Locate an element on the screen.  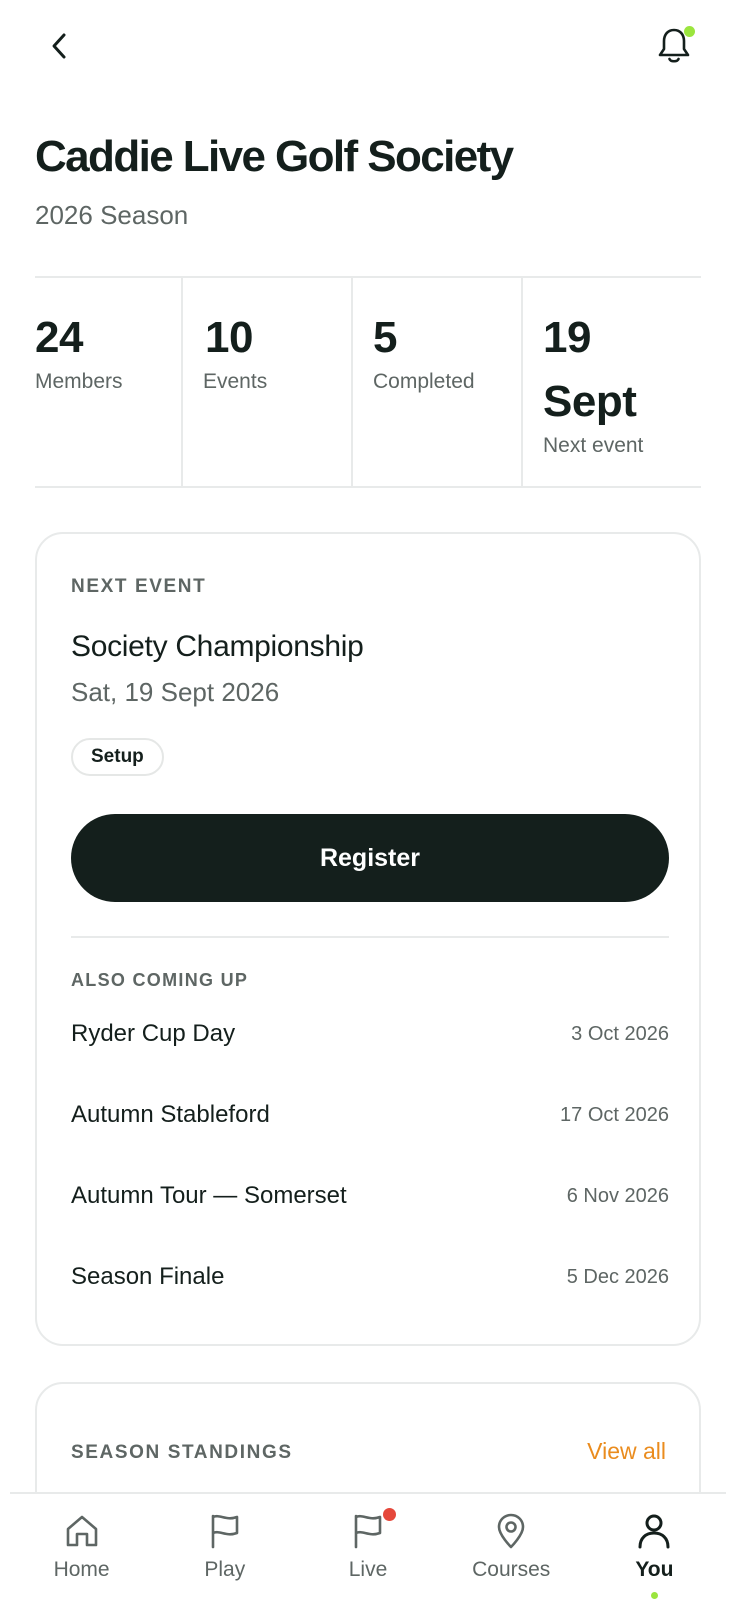
upcoming-event-date: 17 Oct 2026 is located at coordinates (614, 1114).